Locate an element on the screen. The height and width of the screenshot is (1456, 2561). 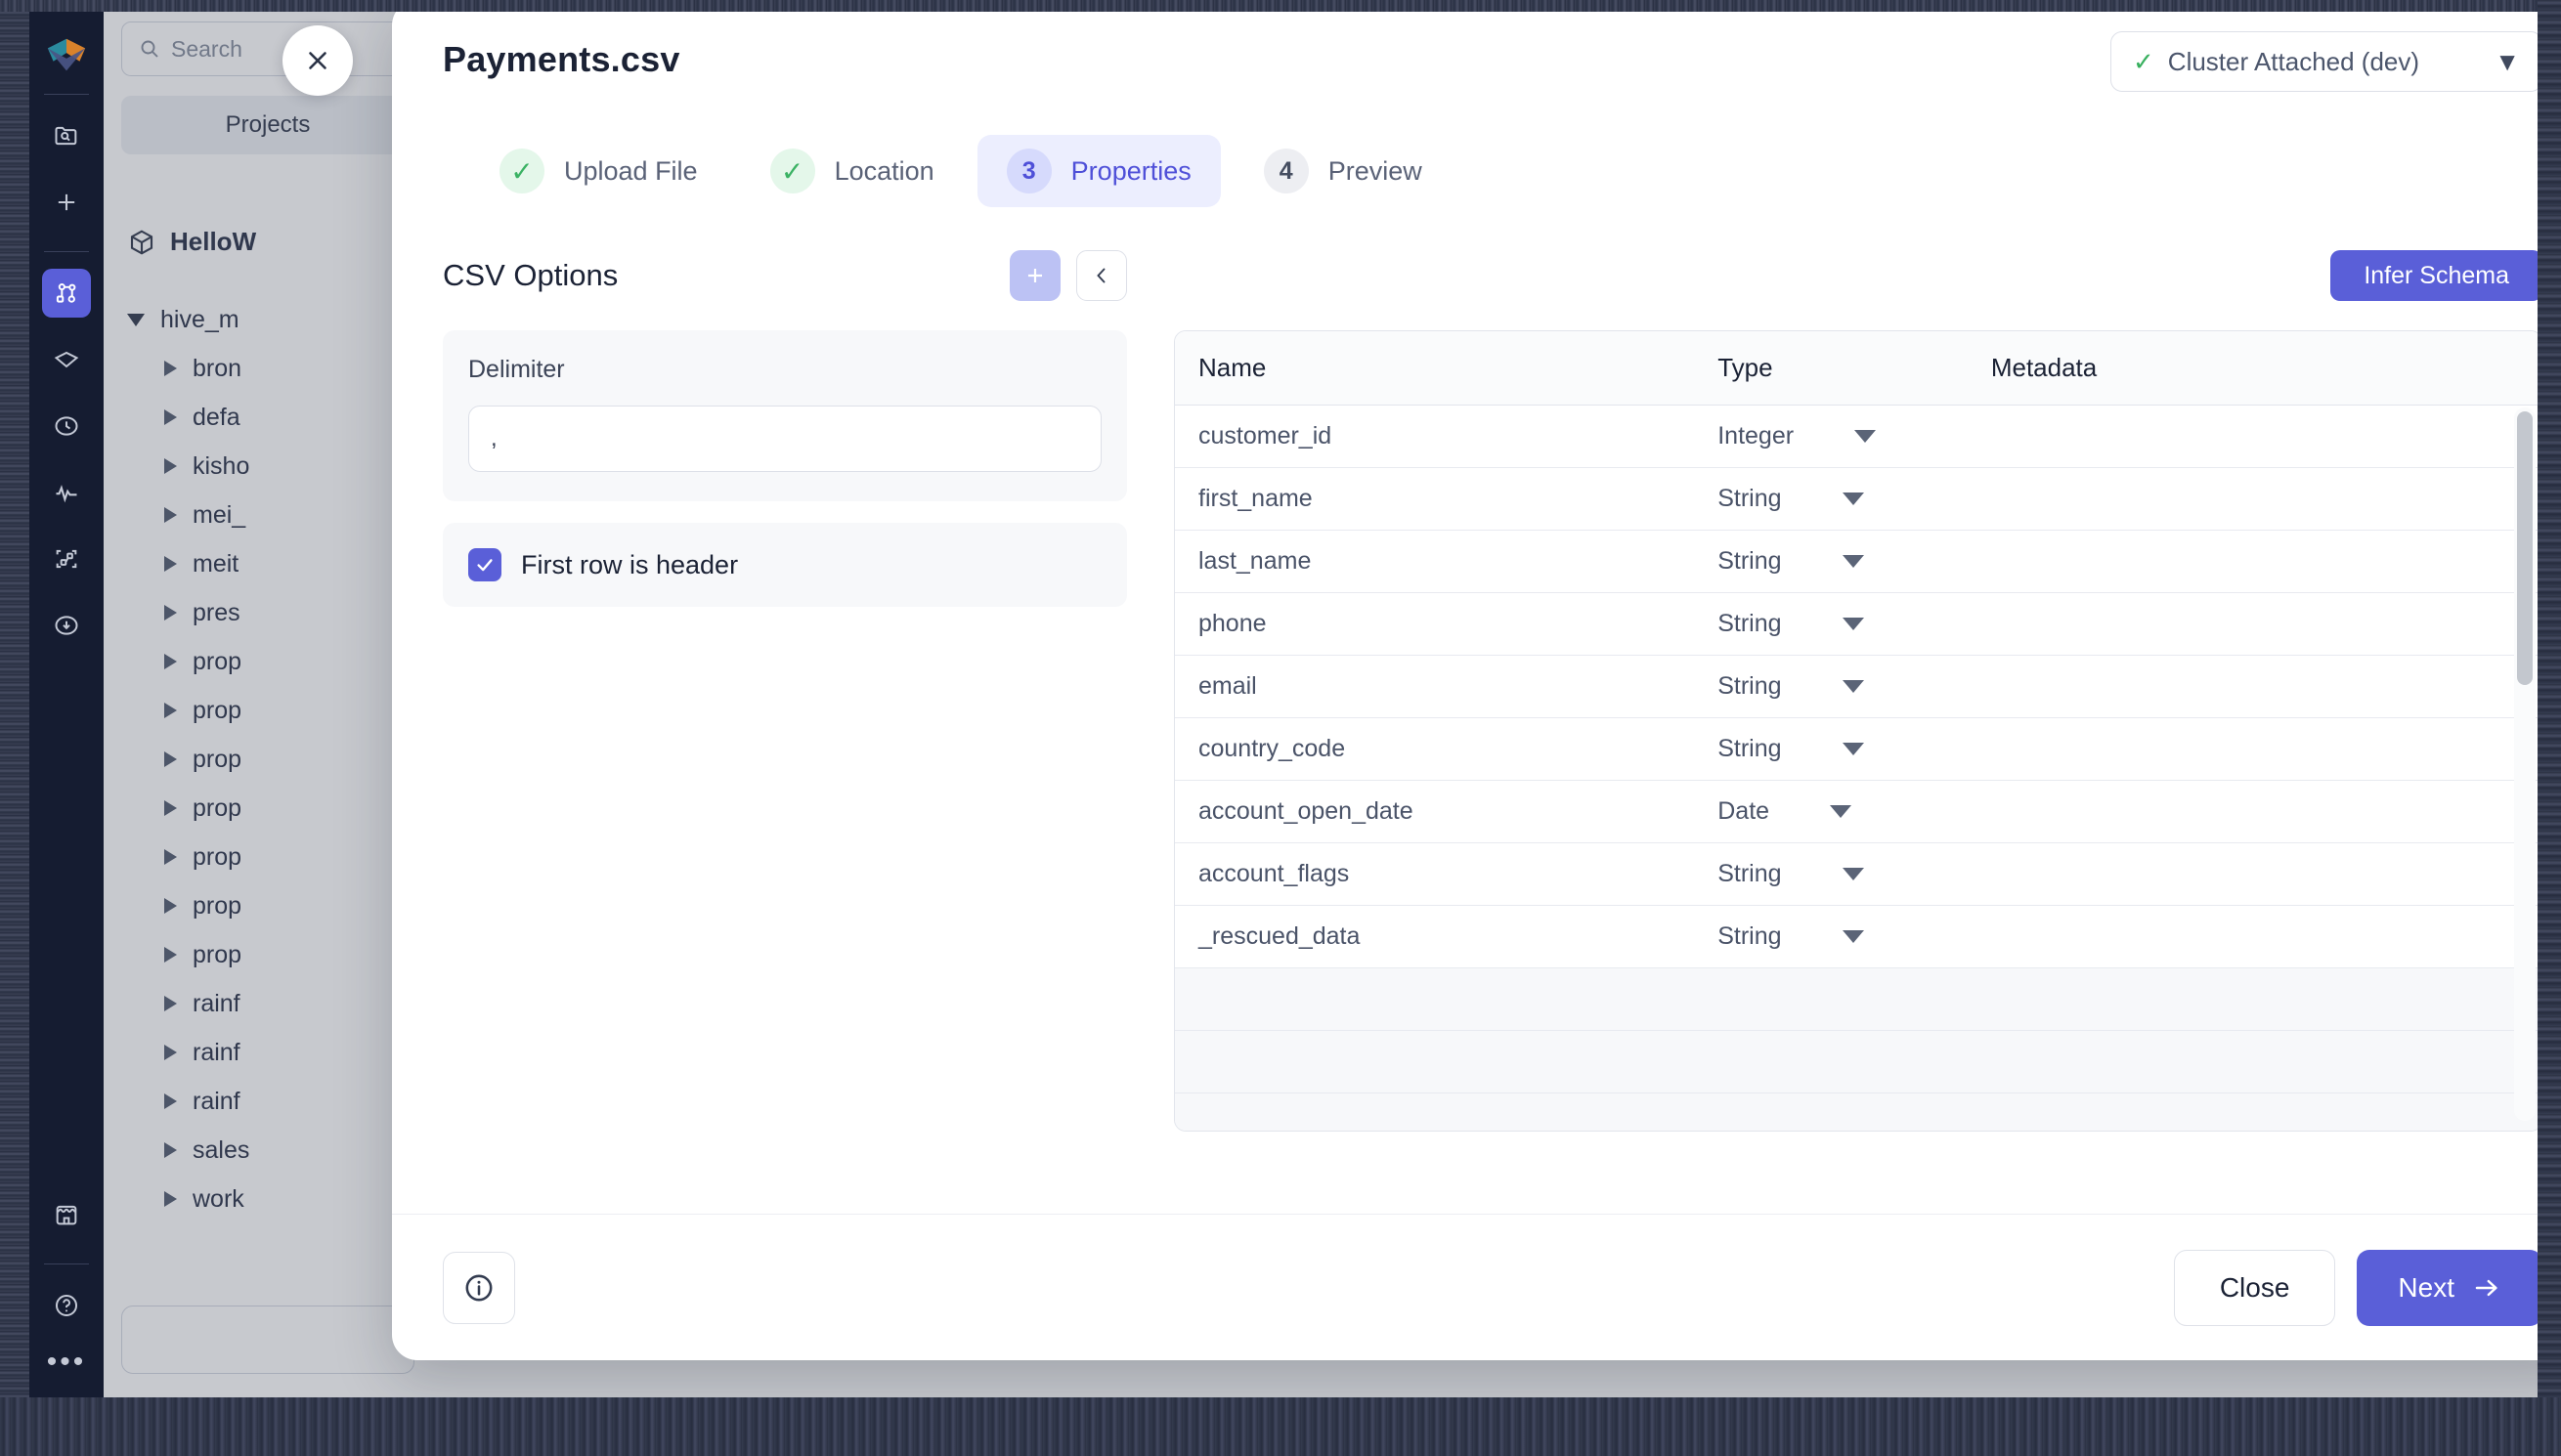
table-row: first_name String is located at coordinates (1856, 499).